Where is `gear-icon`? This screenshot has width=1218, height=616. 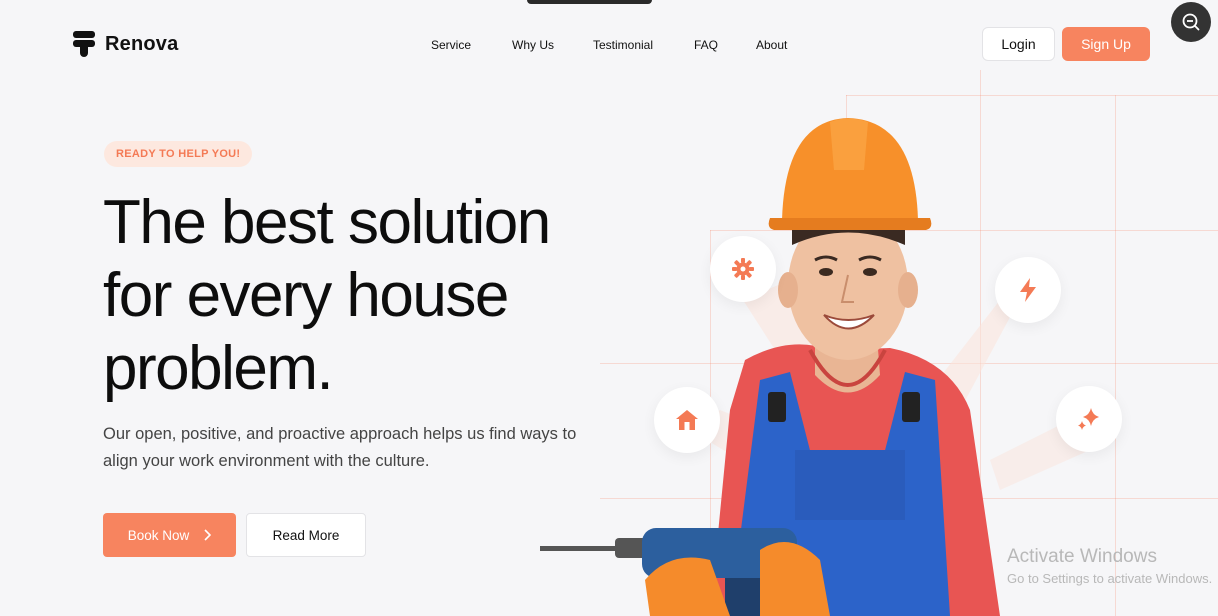 gear-icon is located at coordinates (743, 269).